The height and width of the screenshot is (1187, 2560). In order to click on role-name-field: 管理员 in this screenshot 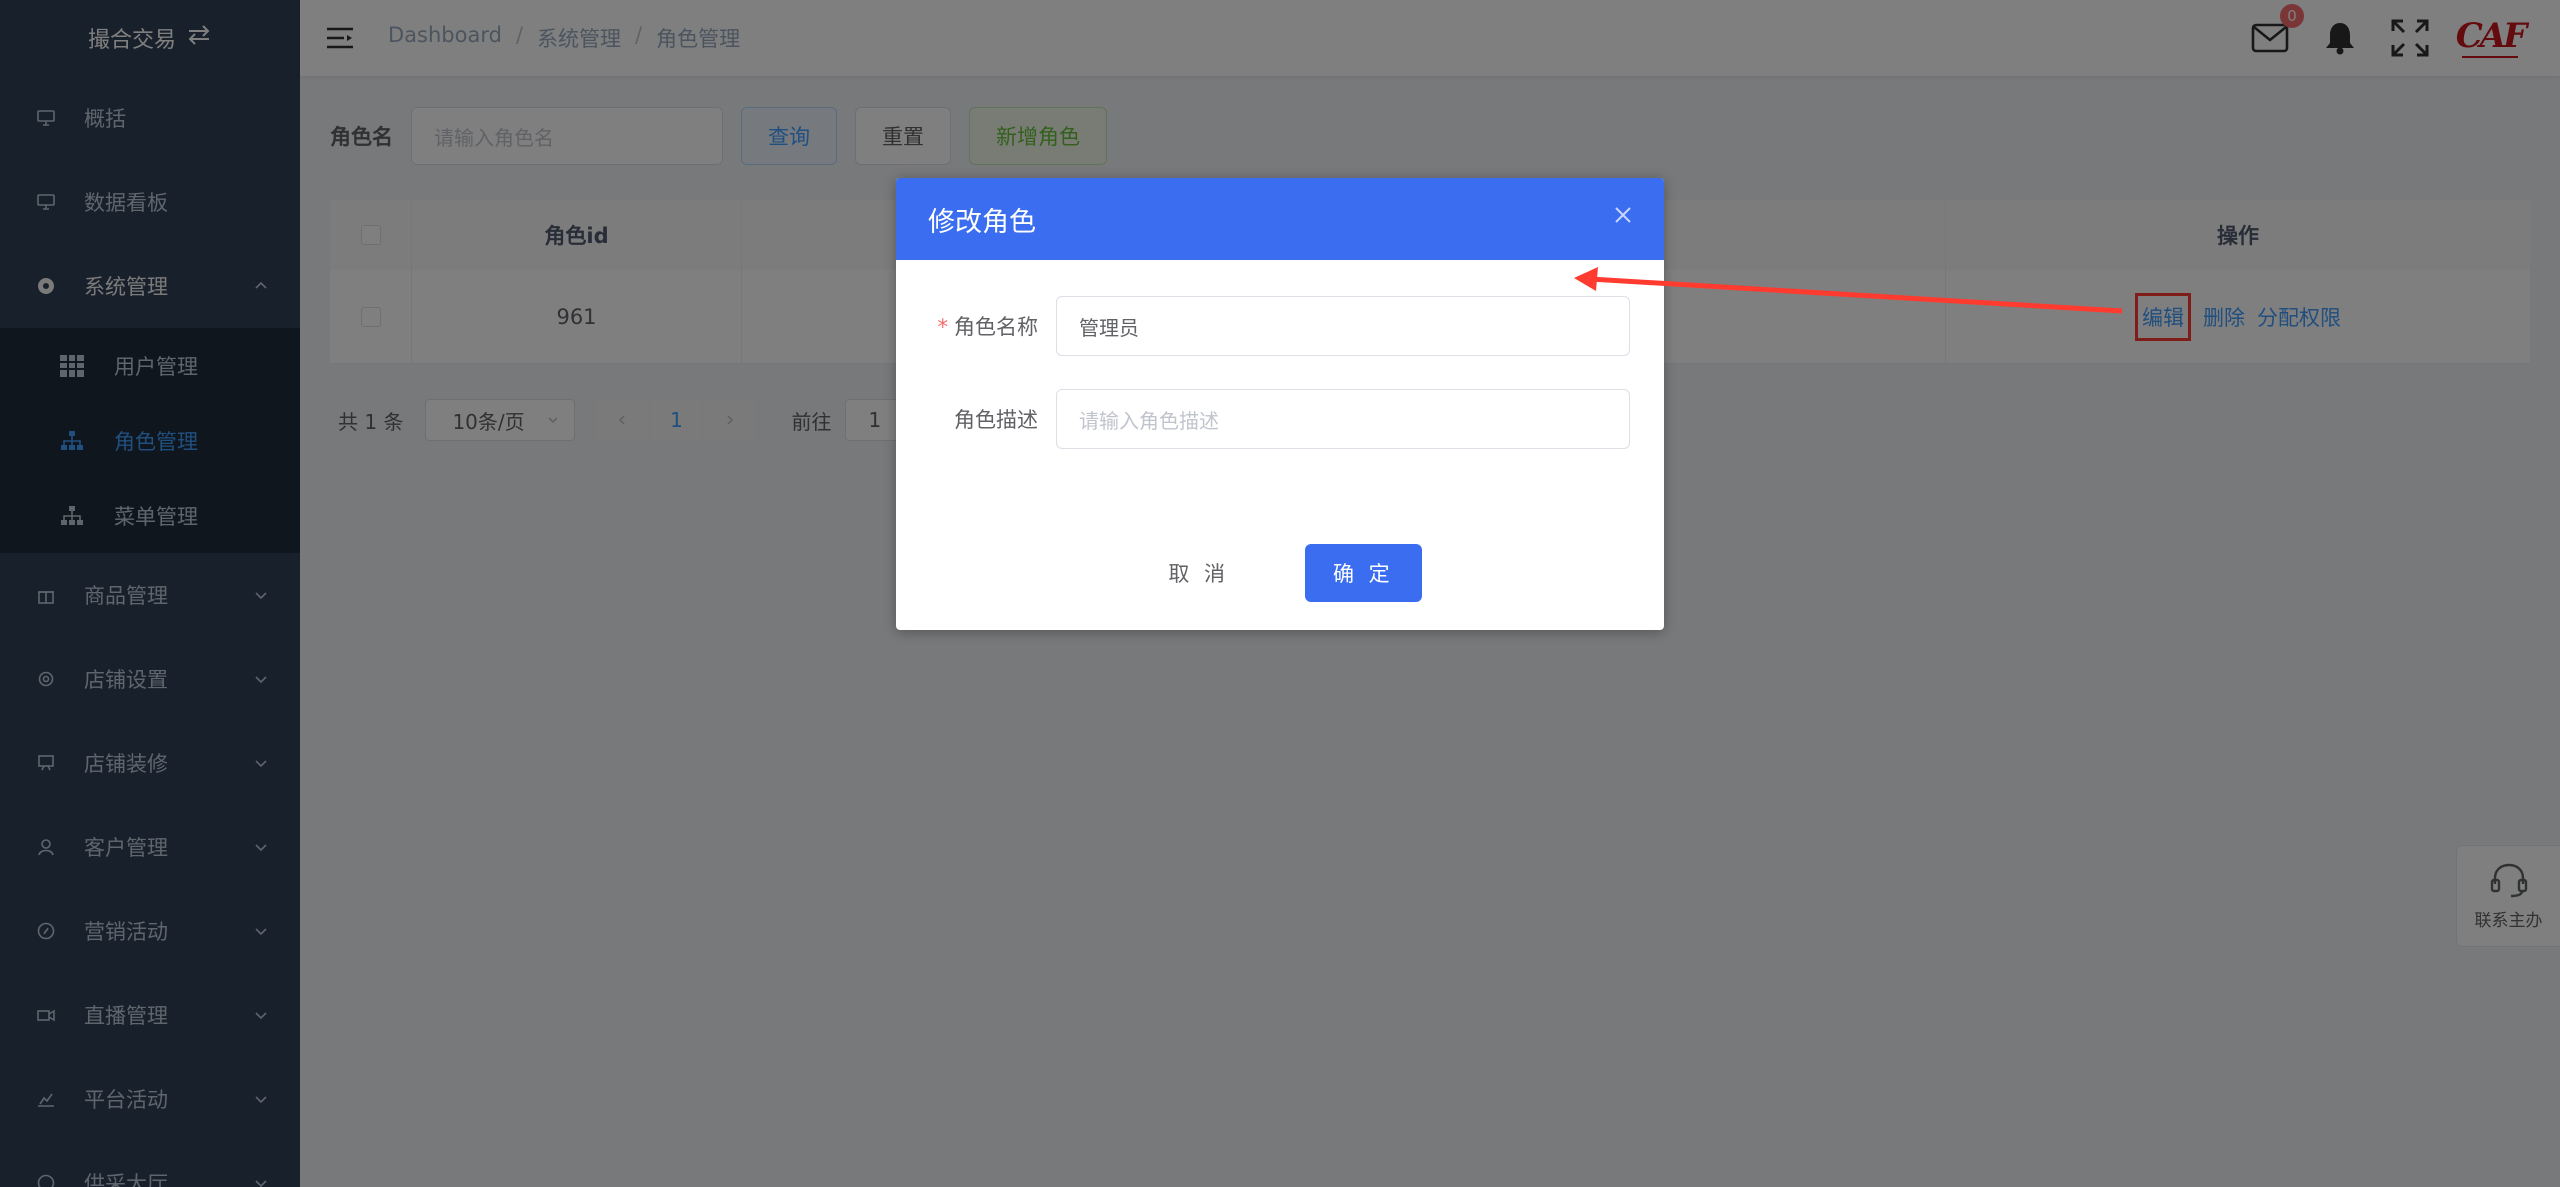, I will do `click(1343, 326)`.